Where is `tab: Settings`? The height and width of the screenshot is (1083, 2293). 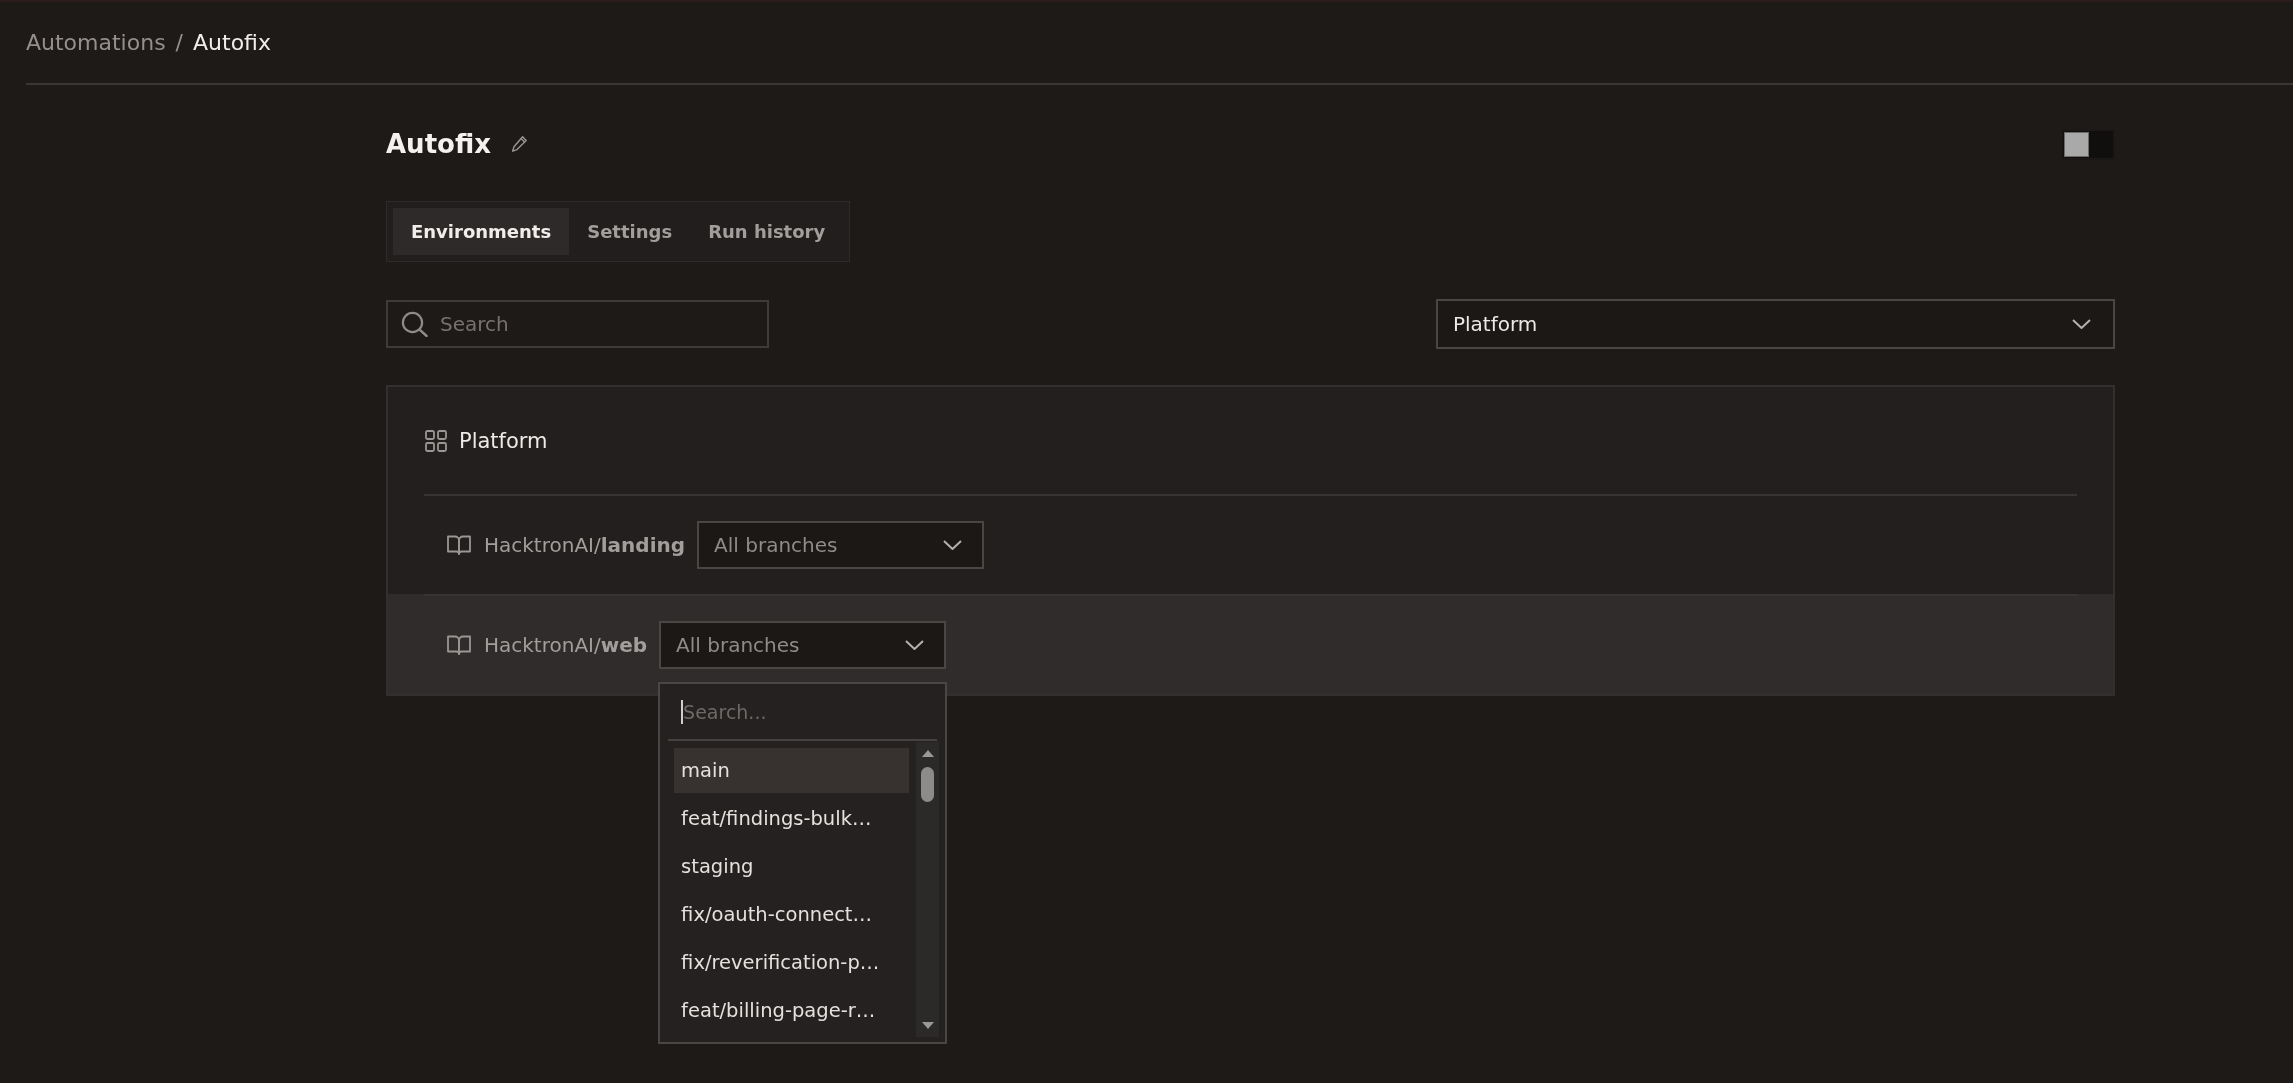
tab: Settings is located at coordinates (630, 231).